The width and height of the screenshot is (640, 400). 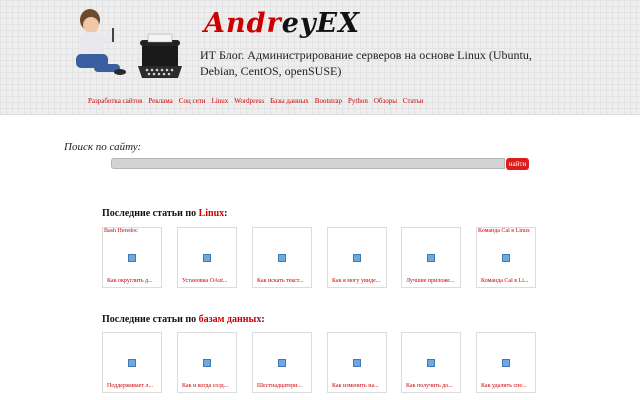 What do you see at coordinates (504, 231) in the screenshot?
I see `card-image-alt-text: Команда Cal в Linux` at bounding box center [504, 231].